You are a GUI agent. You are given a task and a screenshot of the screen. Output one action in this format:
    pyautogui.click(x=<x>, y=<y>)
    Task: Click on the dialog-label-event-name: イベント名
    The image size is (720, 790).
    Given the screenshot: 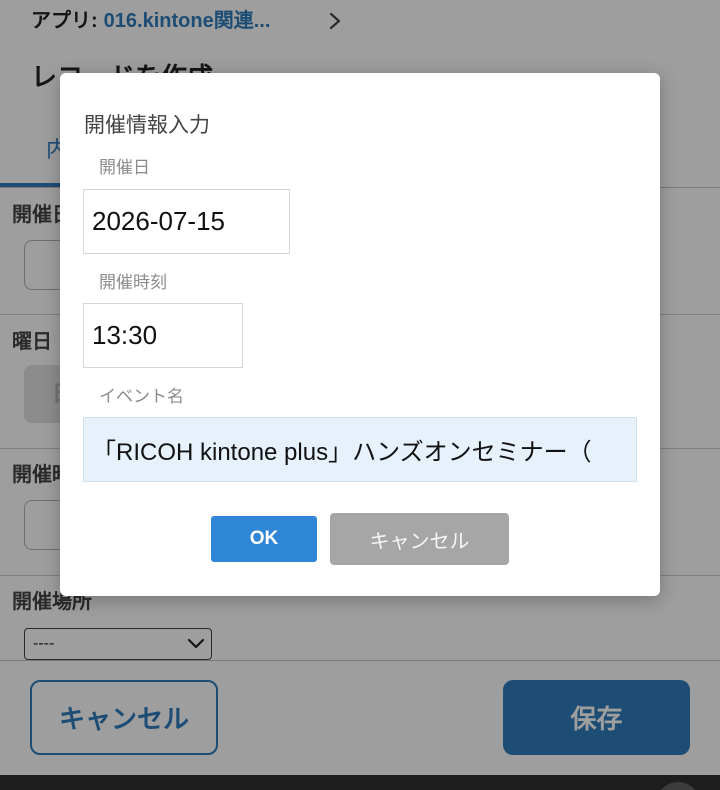 What is the action you would take?
    pyautogui.click(x=141, y=396)
    